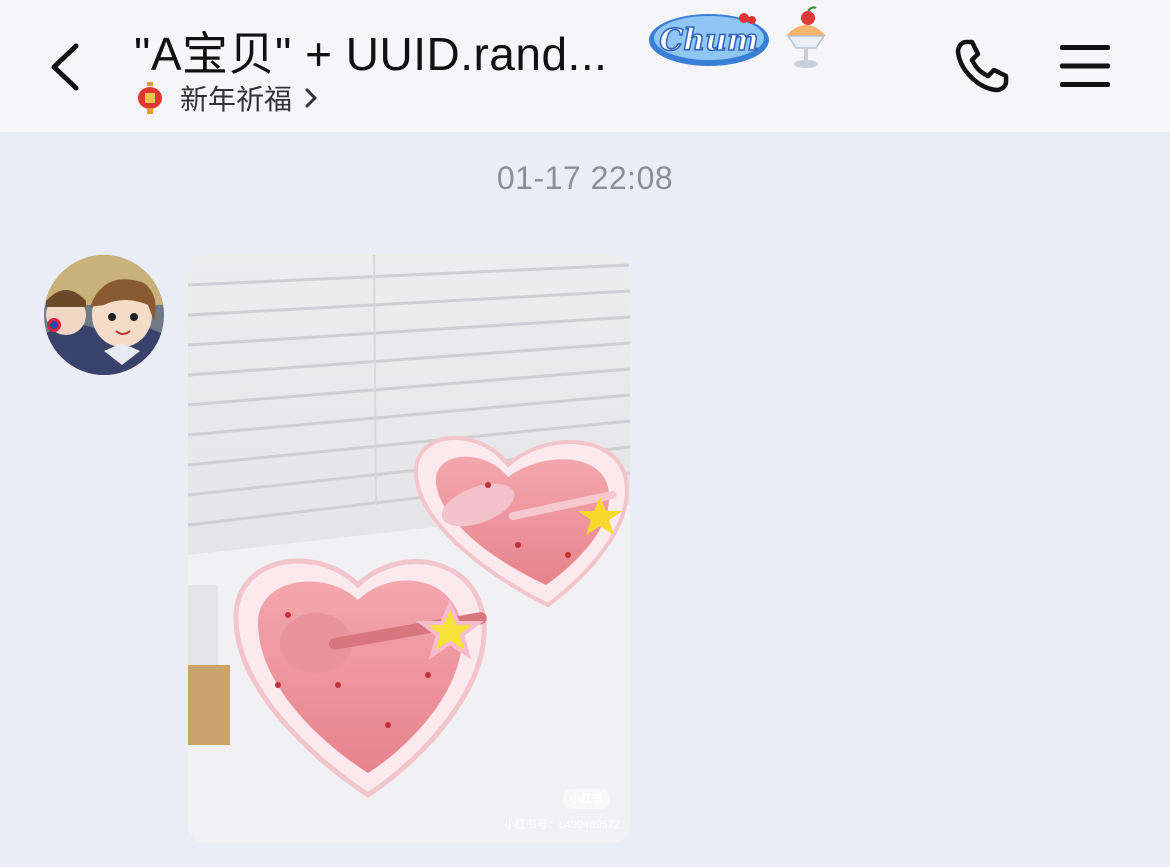  Describe the element at coordinates (585, 178) in the screenshot. I see `message-timestamp: 01-17 22:08` at that location.